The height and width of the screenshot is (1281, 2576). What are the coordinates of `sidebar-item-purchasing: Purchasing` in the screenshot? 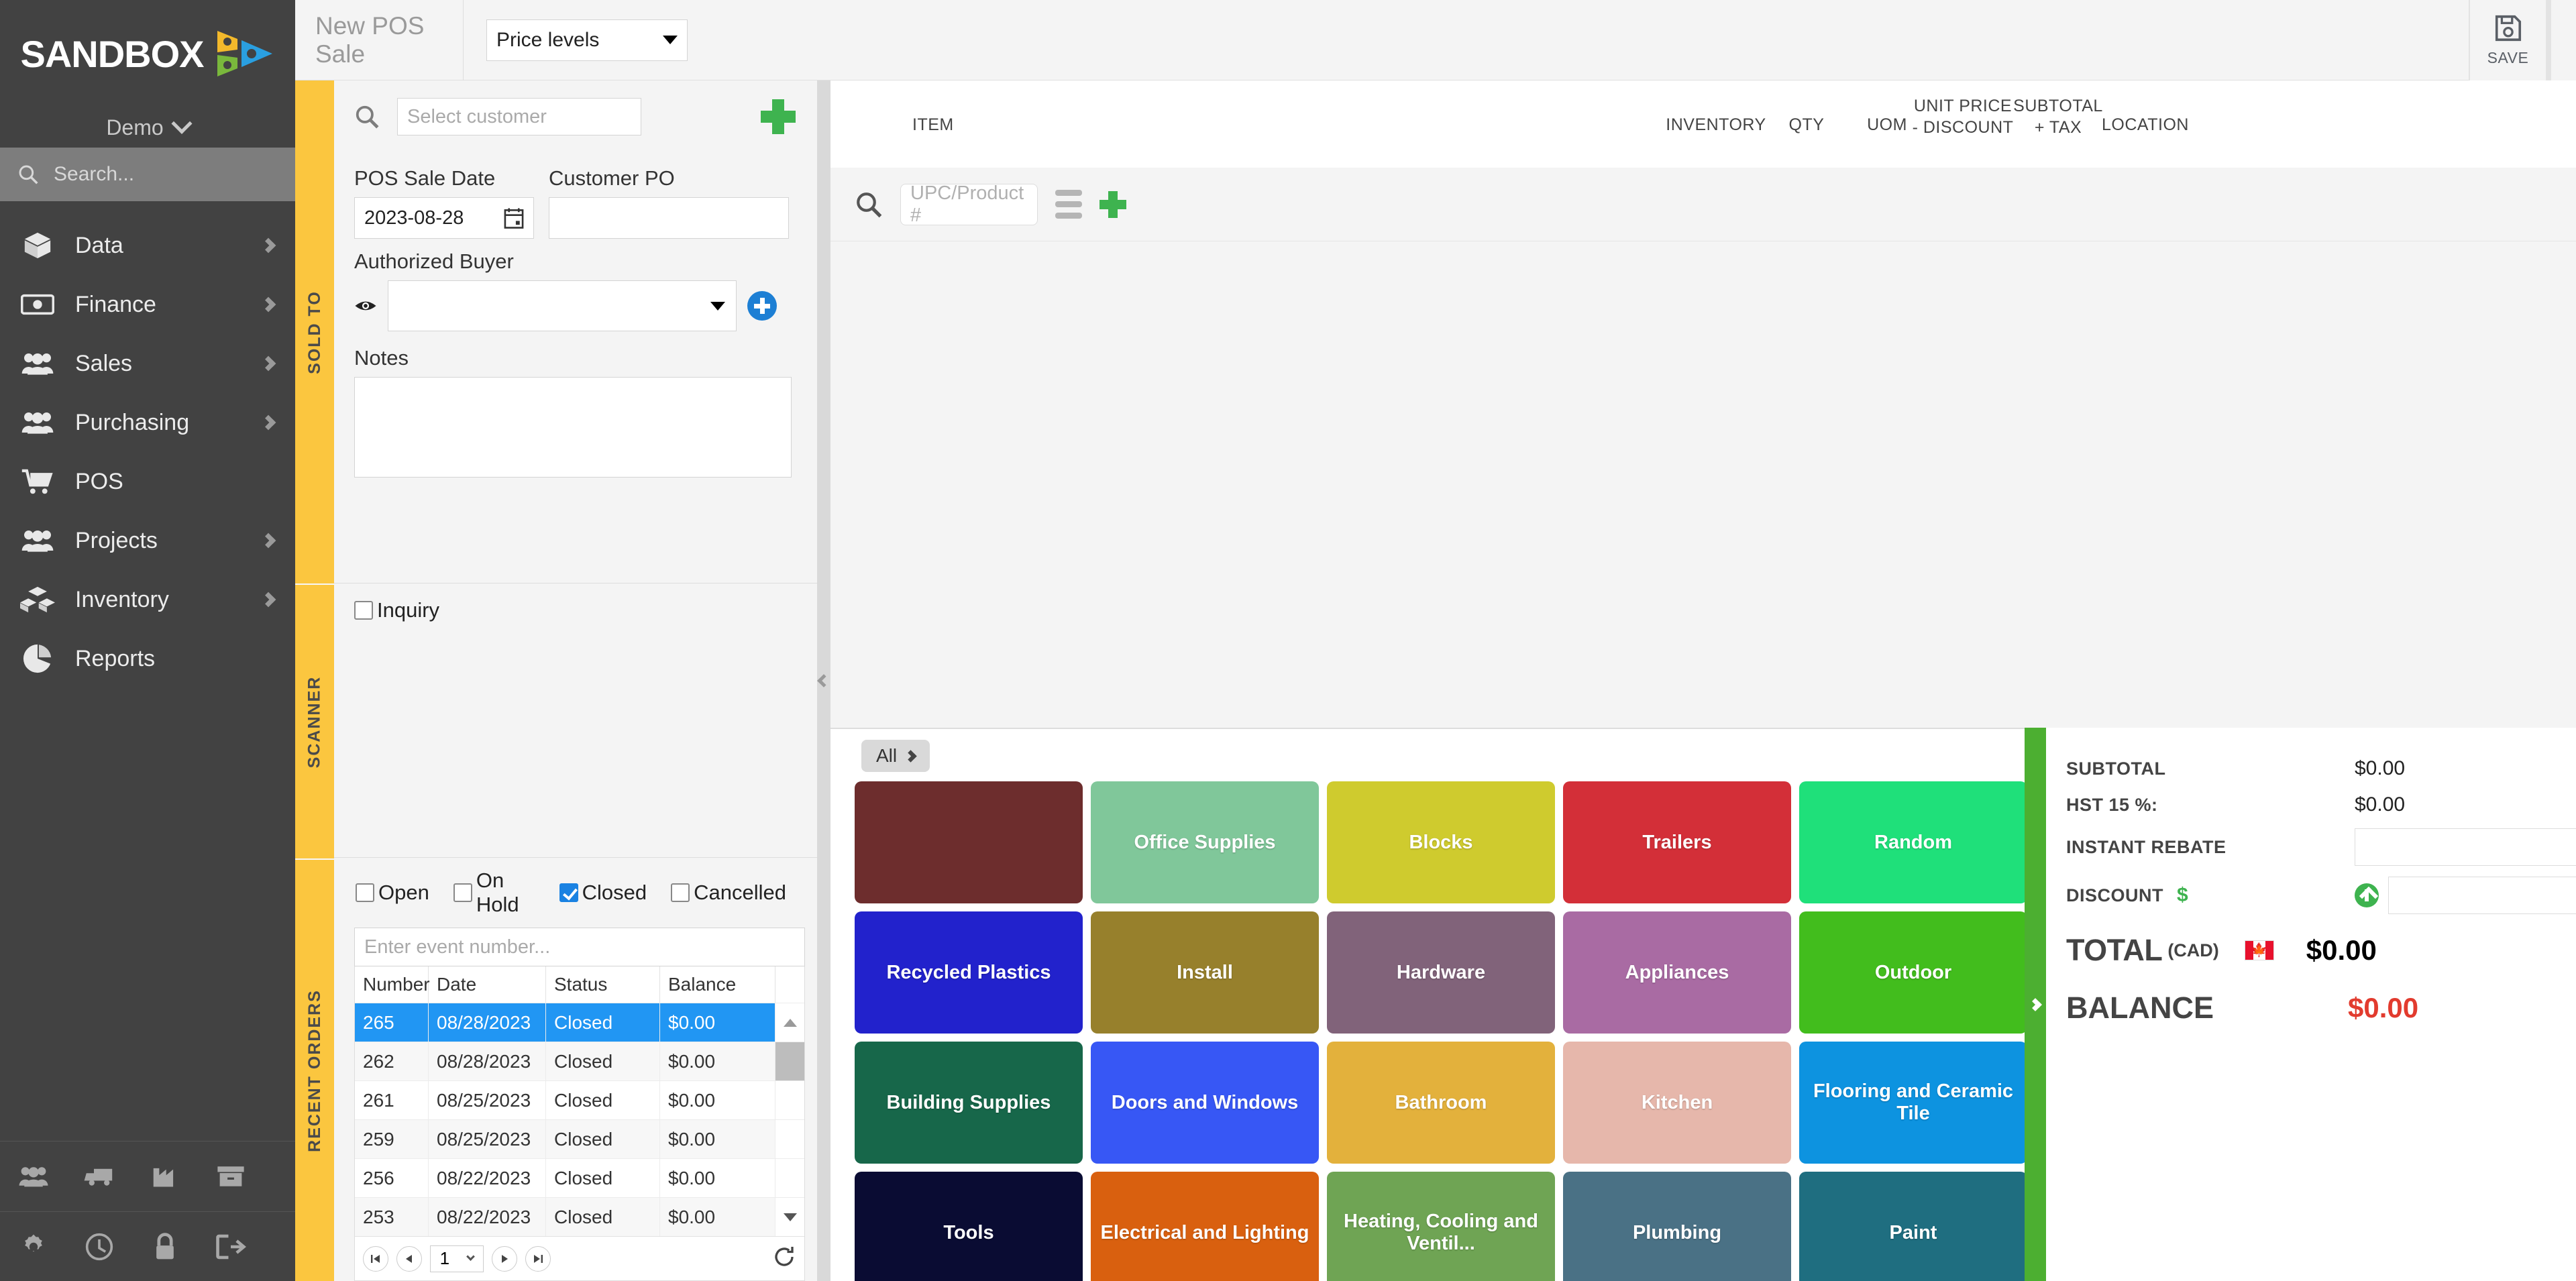 It's located at (147, 422).